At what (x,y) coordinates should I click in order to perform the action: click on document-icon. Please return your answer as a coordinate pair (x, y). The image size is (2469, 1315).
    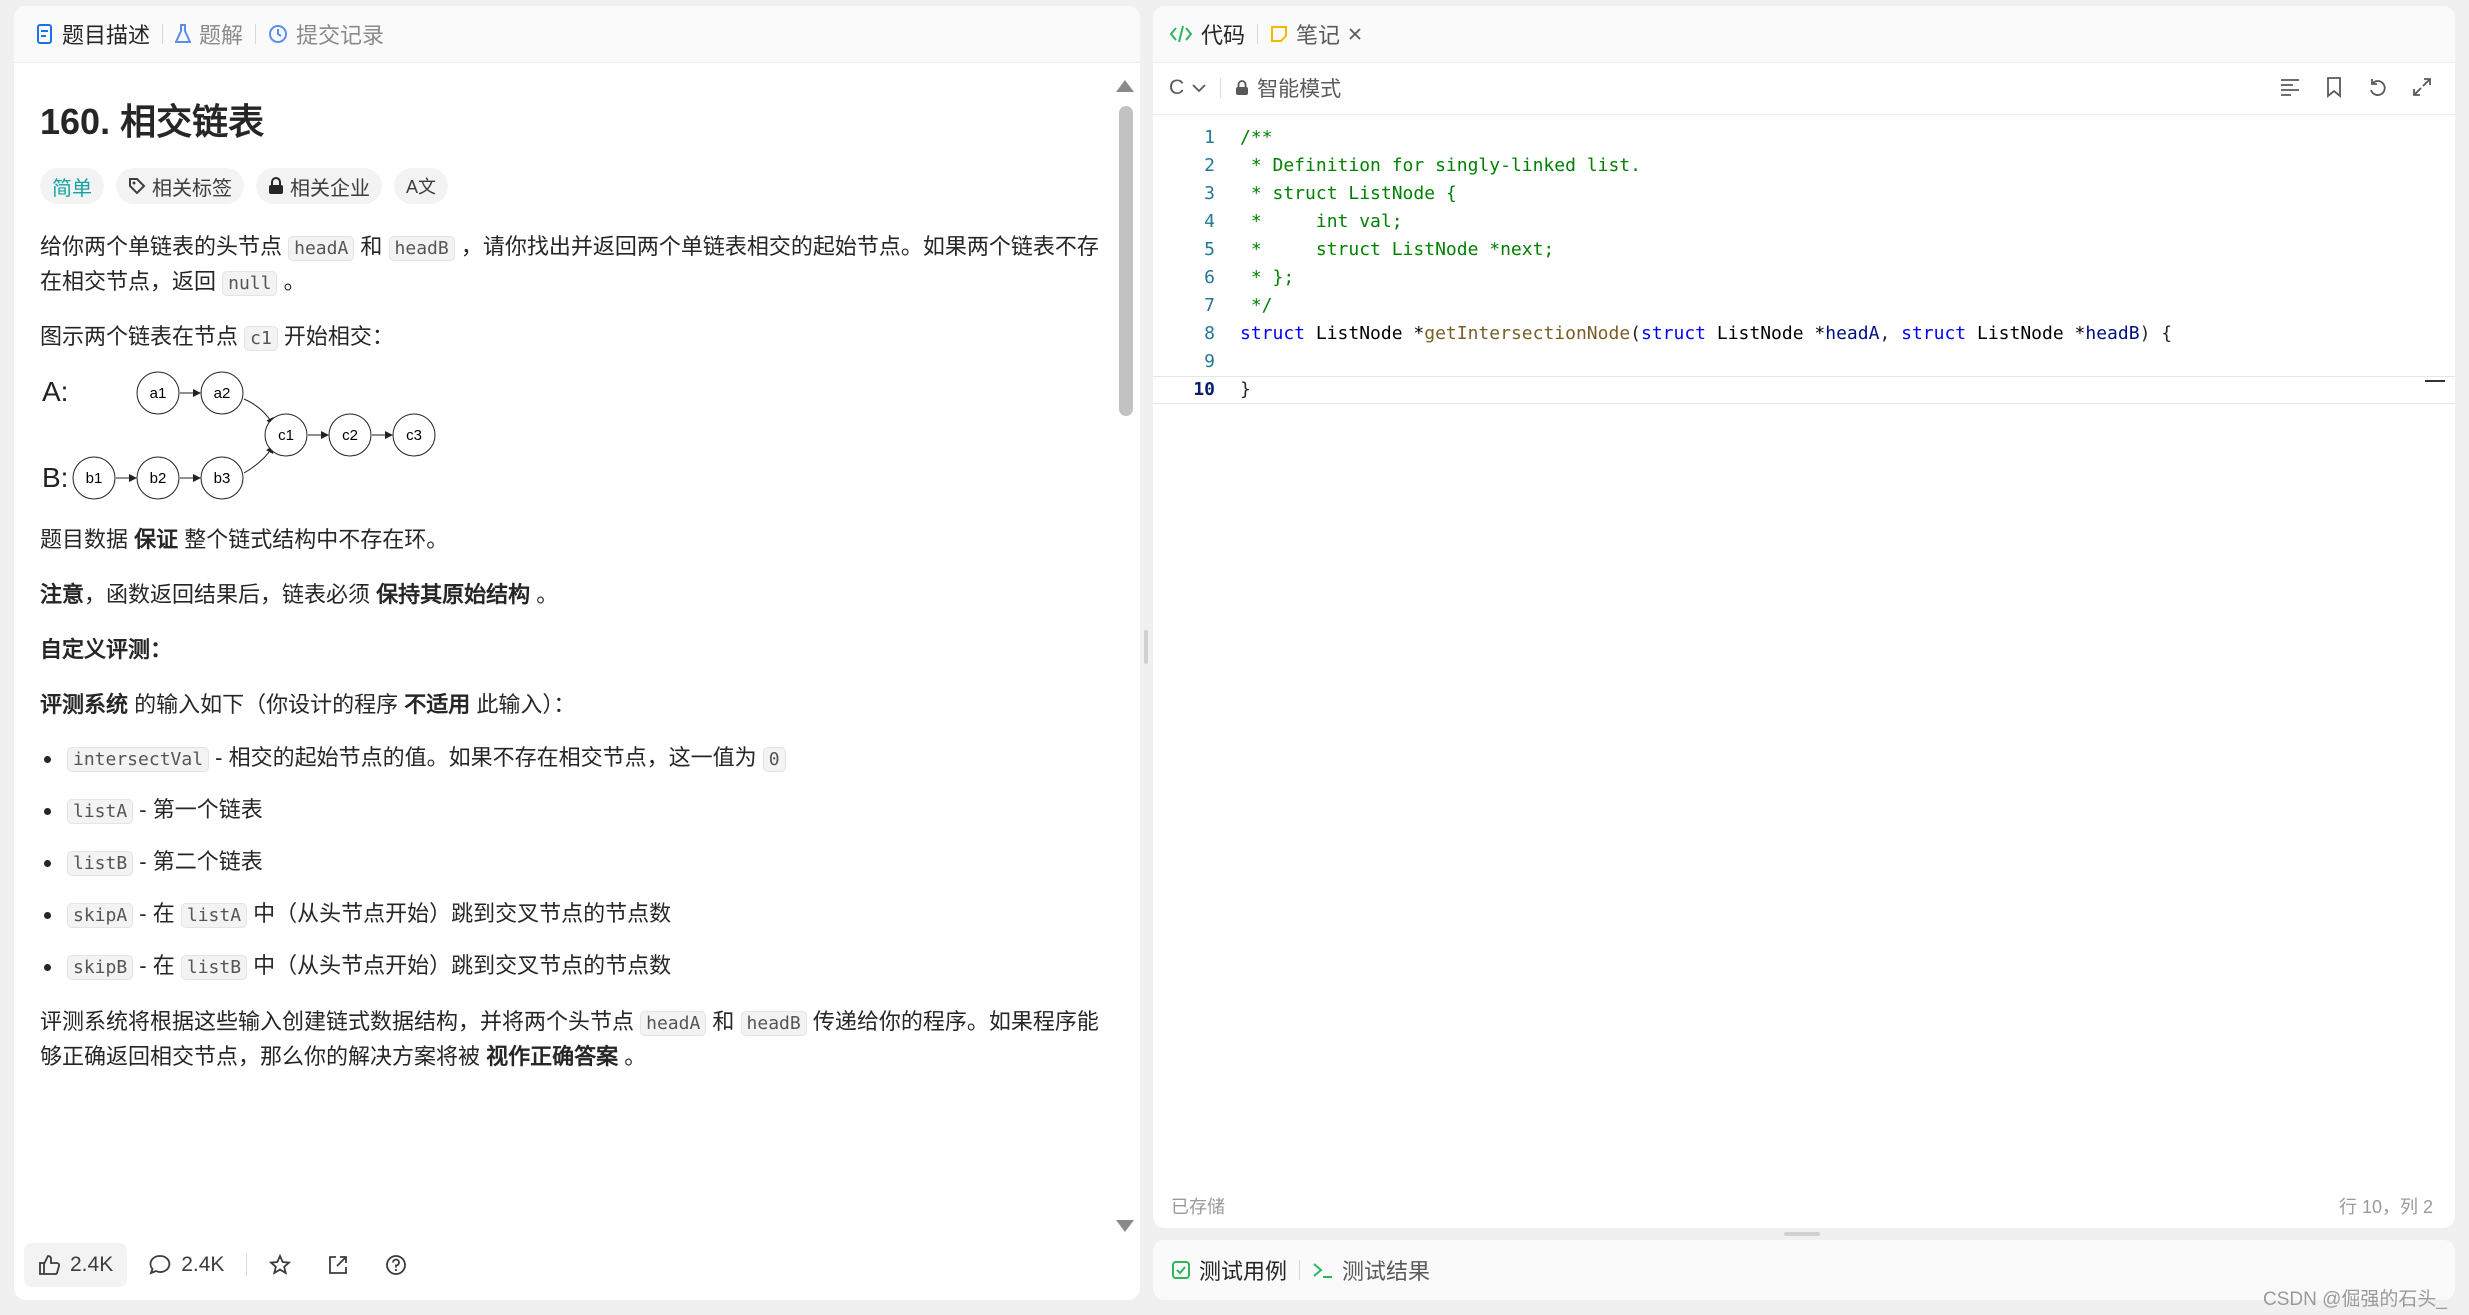
    Looking at the image, I should click on (44, 34).